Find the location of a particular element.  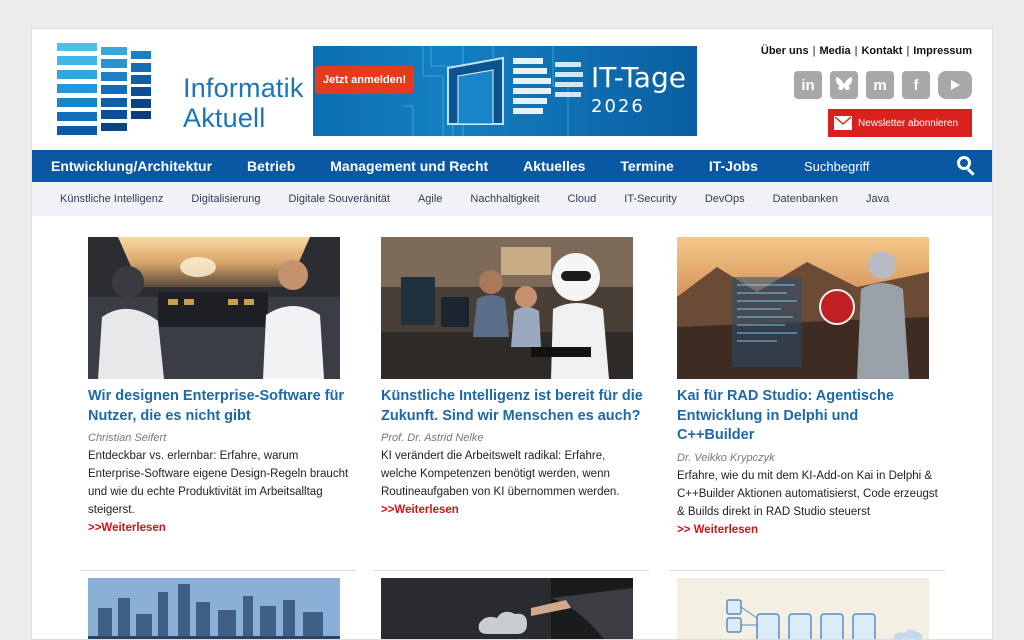

article-author: Christian Seifert is located at coordinates (127, 438).